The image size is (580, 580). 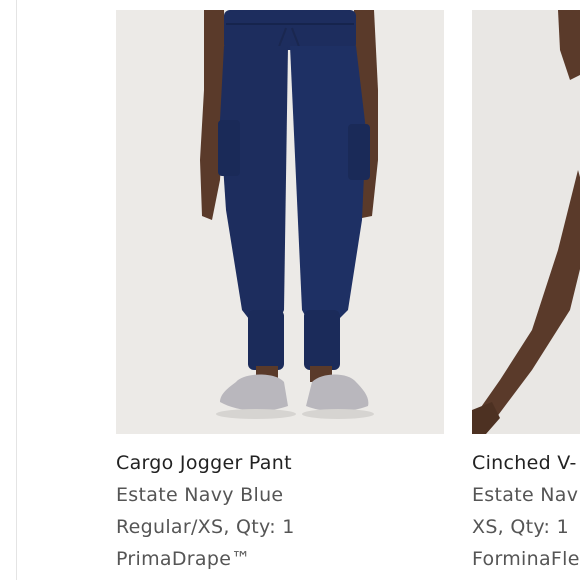 What do you see at coordinates (525, 495) in the screenshot?
I see `product-color: Estate Nav` at bounding box center [525, 495].